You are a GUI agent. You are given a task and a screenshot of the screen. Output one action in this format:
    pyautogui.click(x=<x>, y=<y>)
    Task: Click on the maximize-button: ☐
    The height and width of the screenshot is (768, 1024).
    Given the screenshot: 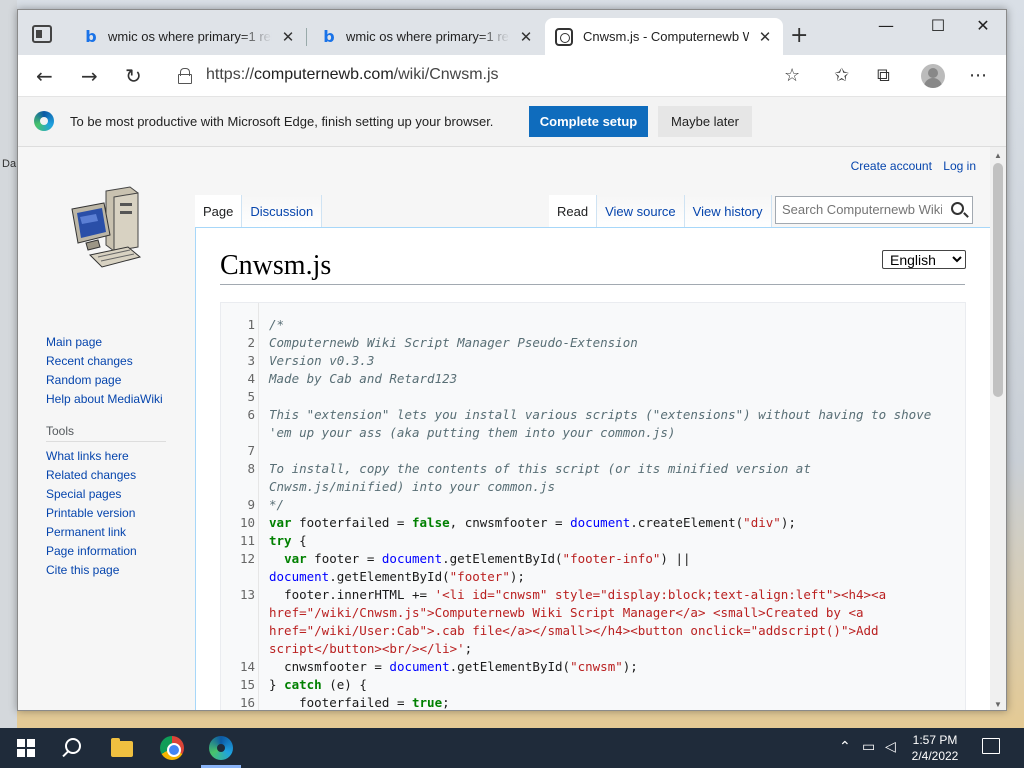 What is the action you would take?
    pyautogui.click(x=938, y=25)
    